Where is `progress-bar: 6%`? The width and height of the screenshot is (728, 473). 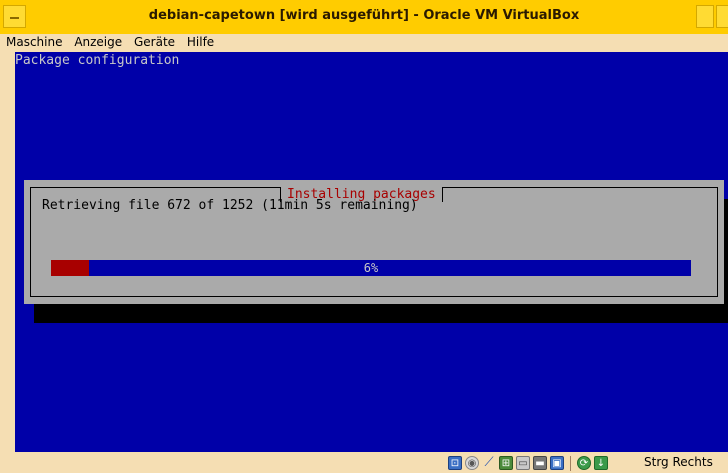
progress-bar: 6% is located at coordinates (371, 268).